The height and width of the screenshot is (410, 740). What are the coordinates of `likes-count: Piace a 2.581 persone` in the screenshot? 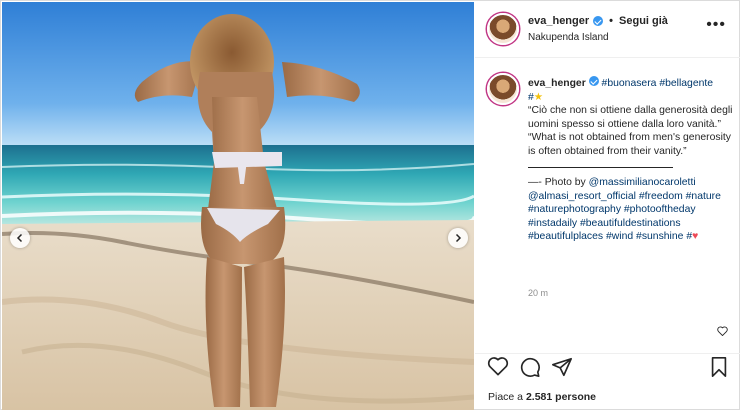 It's located at (542, 397).